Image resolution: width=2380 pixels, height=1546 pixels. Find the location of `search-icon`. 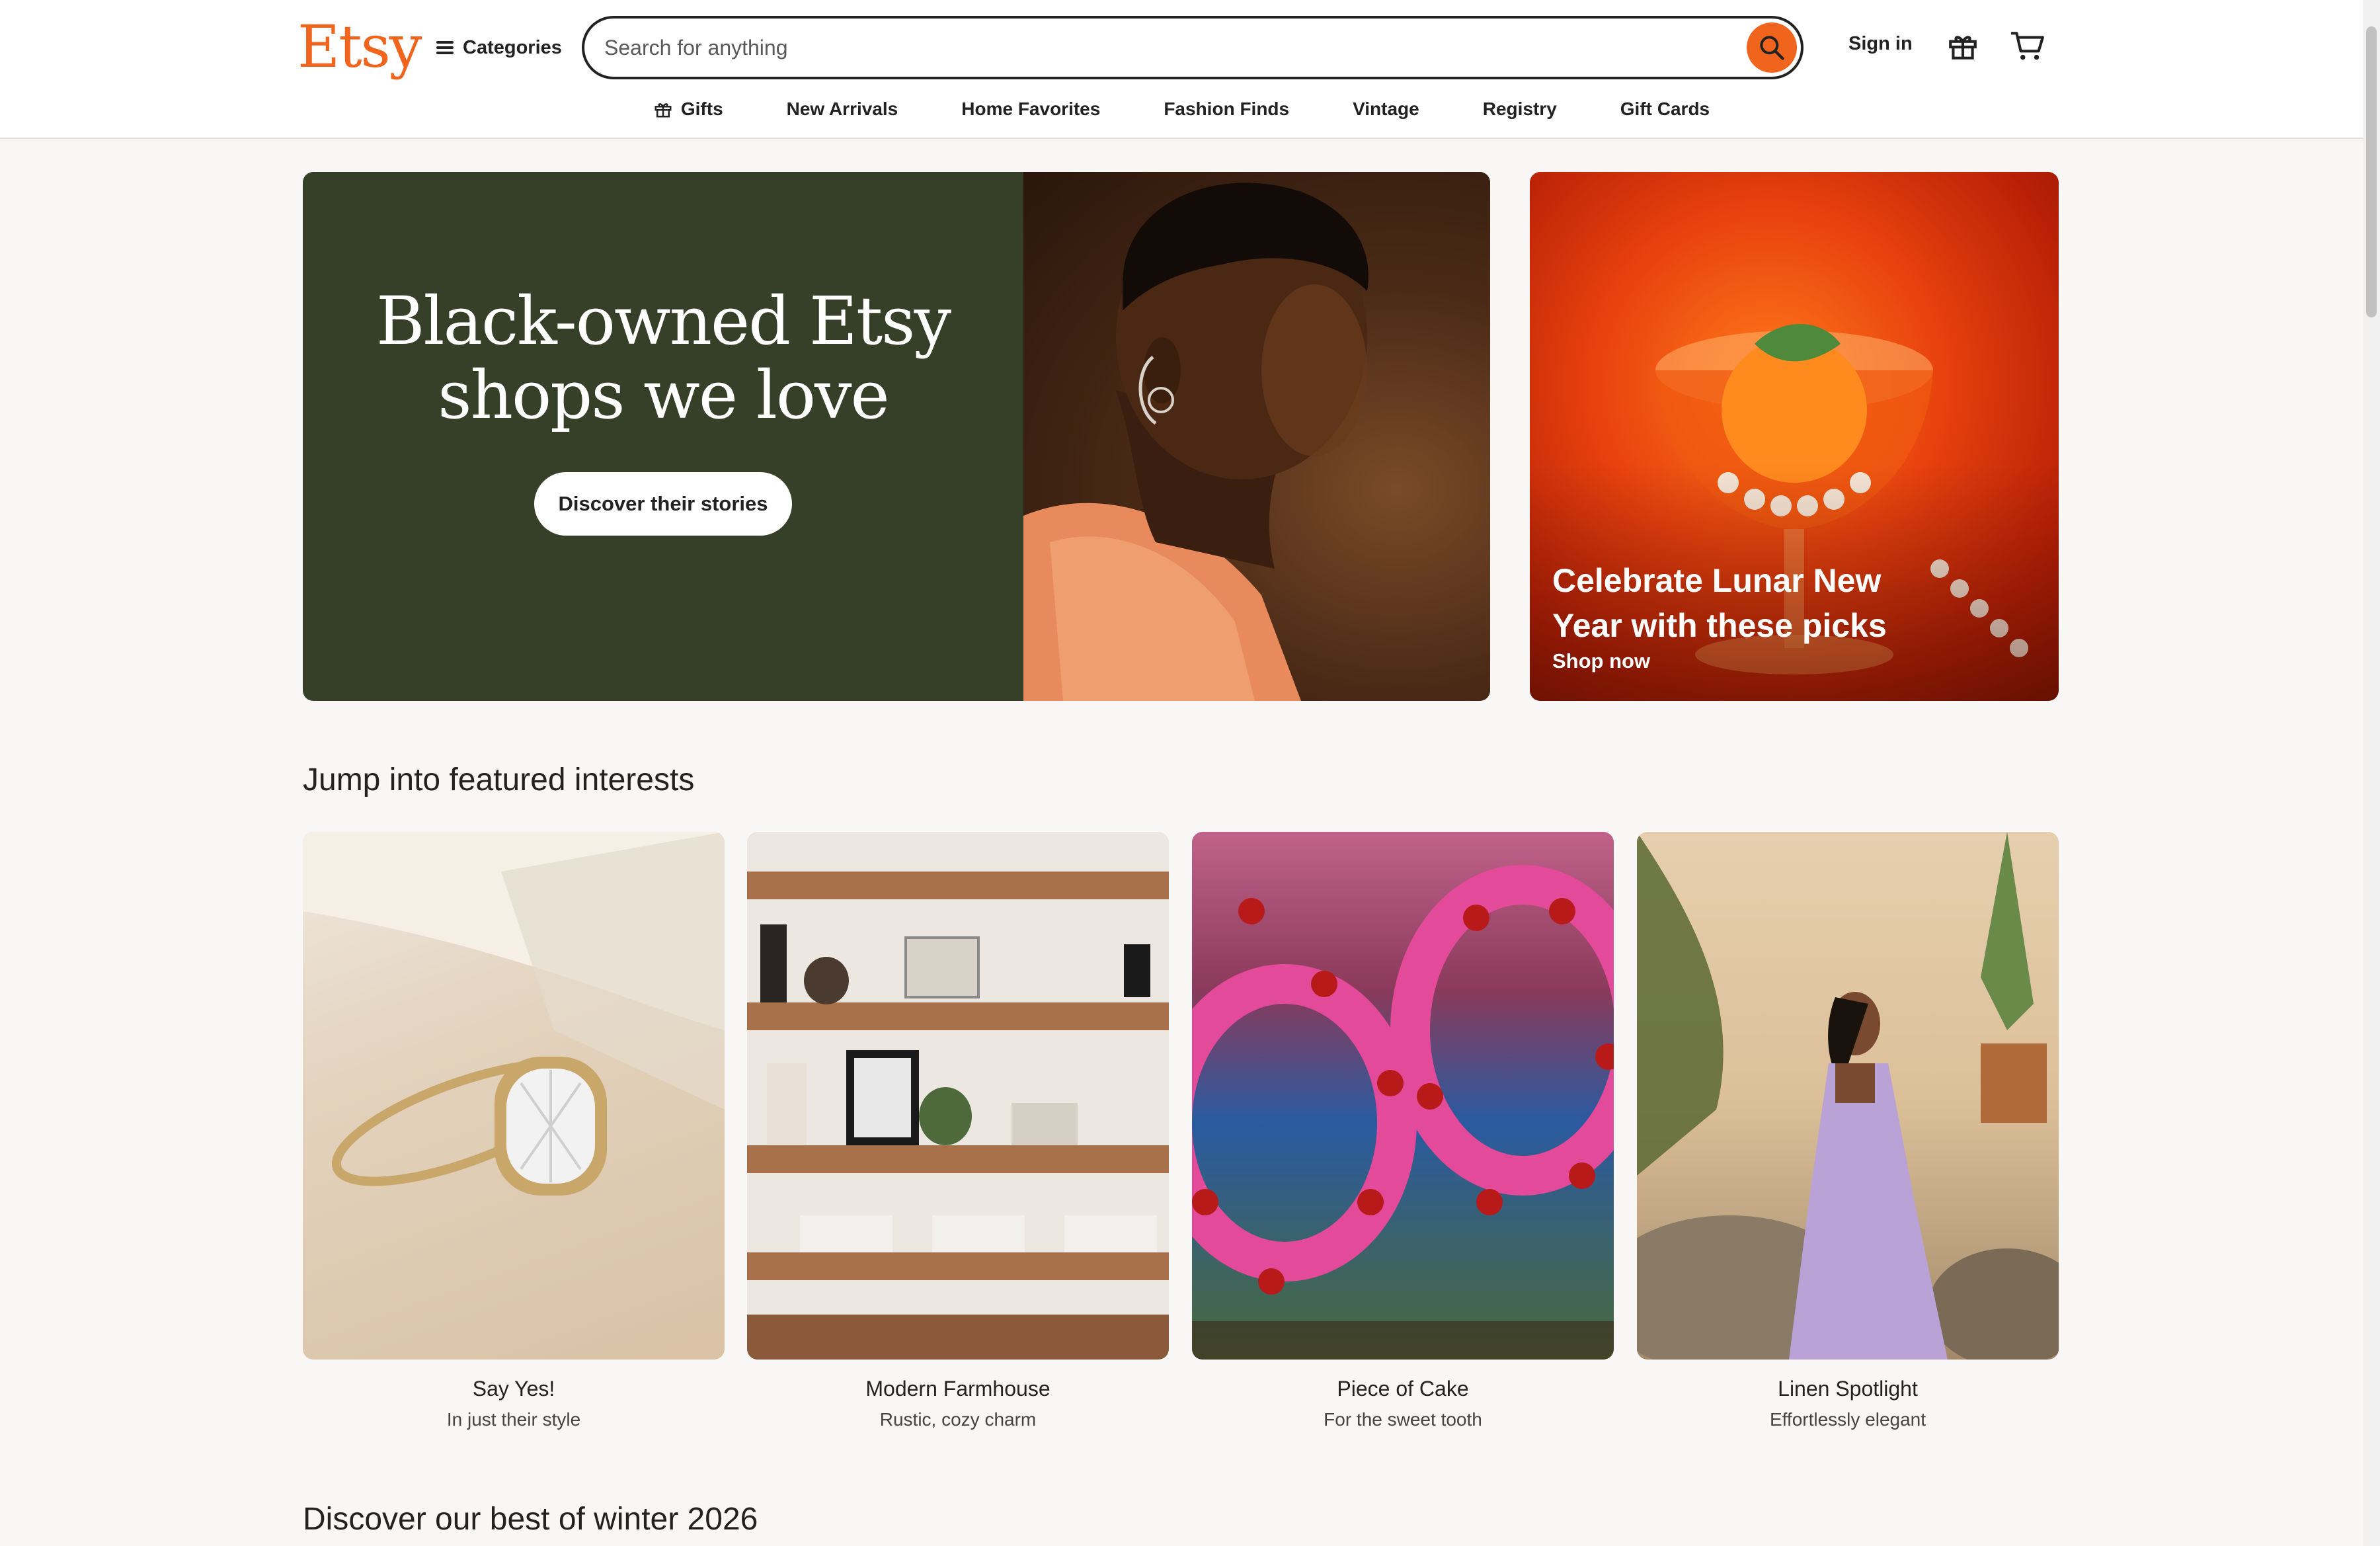

search-icon is located at coordinates (1772, 48).